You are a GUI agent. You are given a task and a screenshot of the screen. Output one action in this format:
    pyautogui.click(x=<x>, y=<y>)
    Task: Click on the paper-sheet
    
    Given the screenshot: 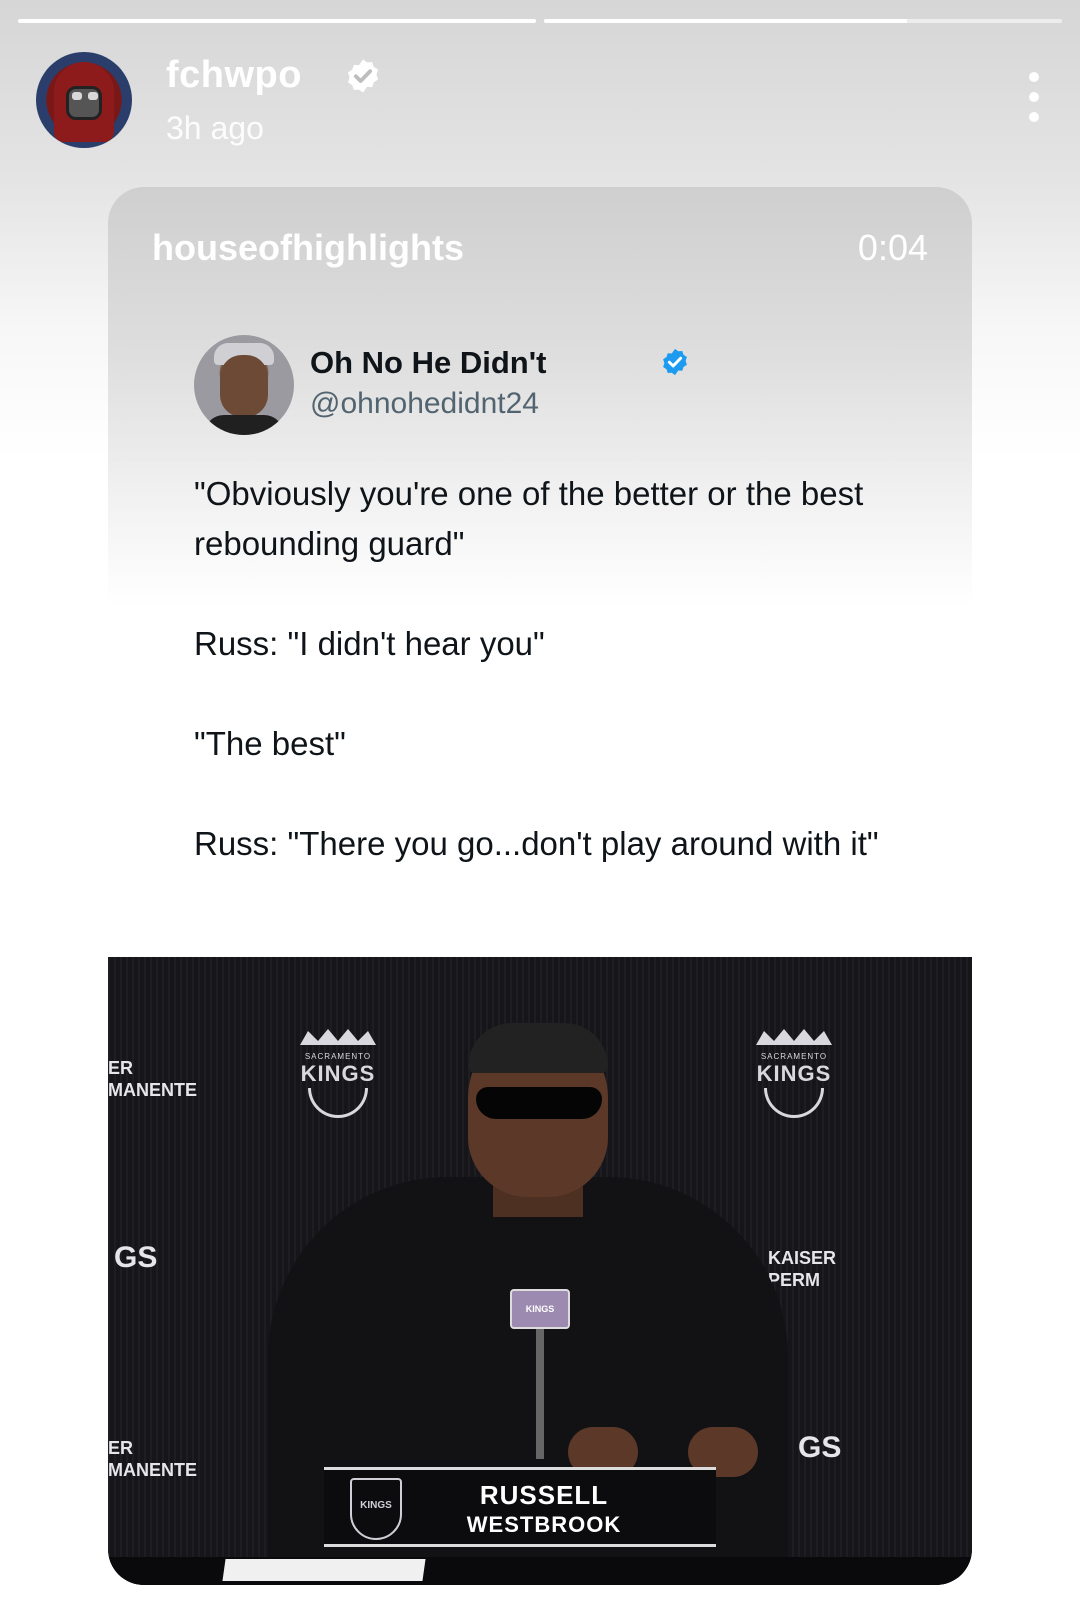 What is the action you would take?
    pyautogui.click(x=324, y=1570)
    